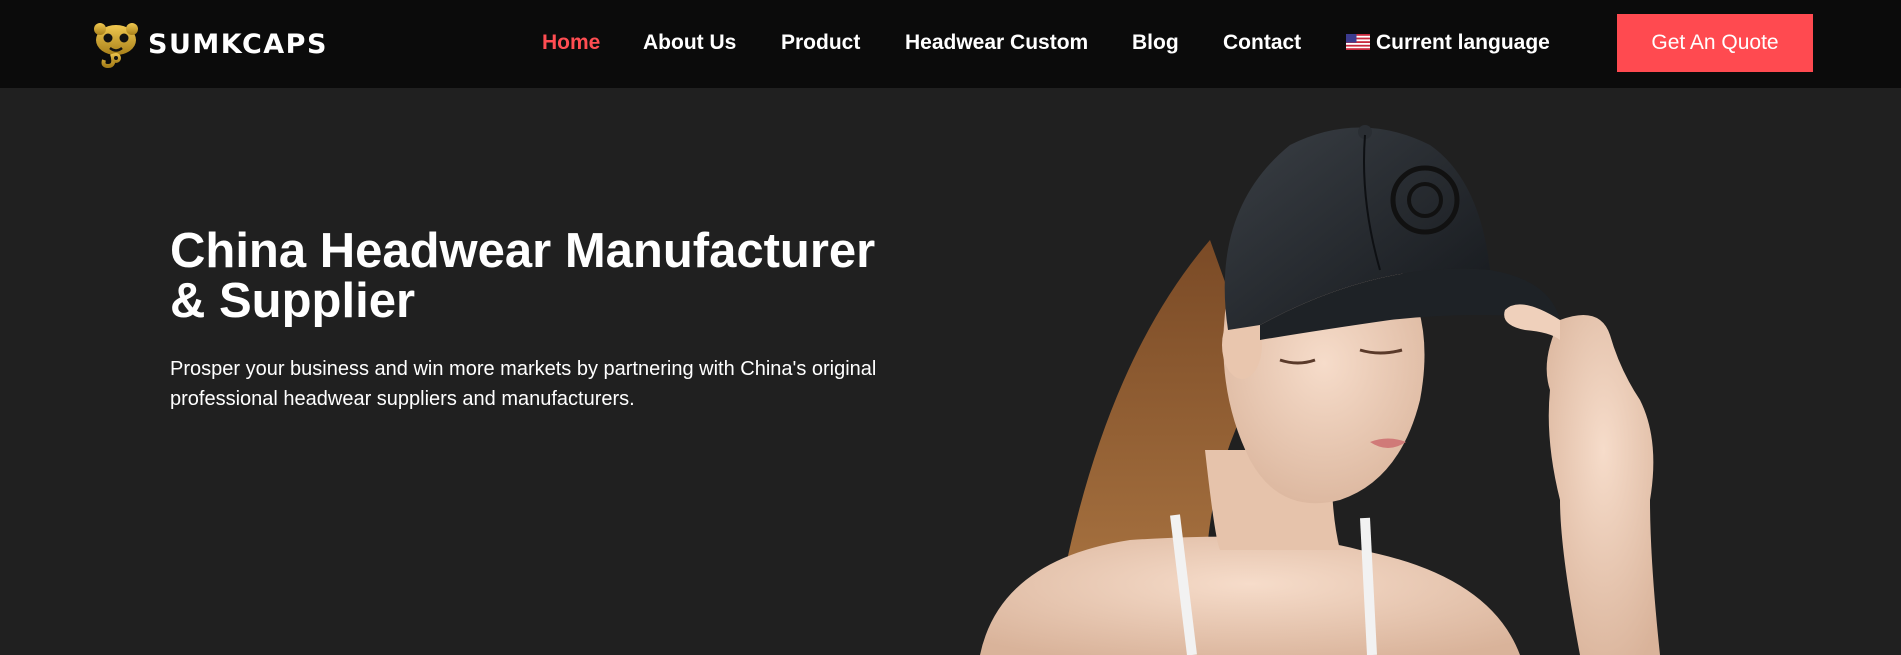 The width and height of the screenshot is (1901, 655). What do you see at coordinates (1262, 43) in the screenshot?
I see `nav-item-contact: Contact` at bounding box center [1262, 43].